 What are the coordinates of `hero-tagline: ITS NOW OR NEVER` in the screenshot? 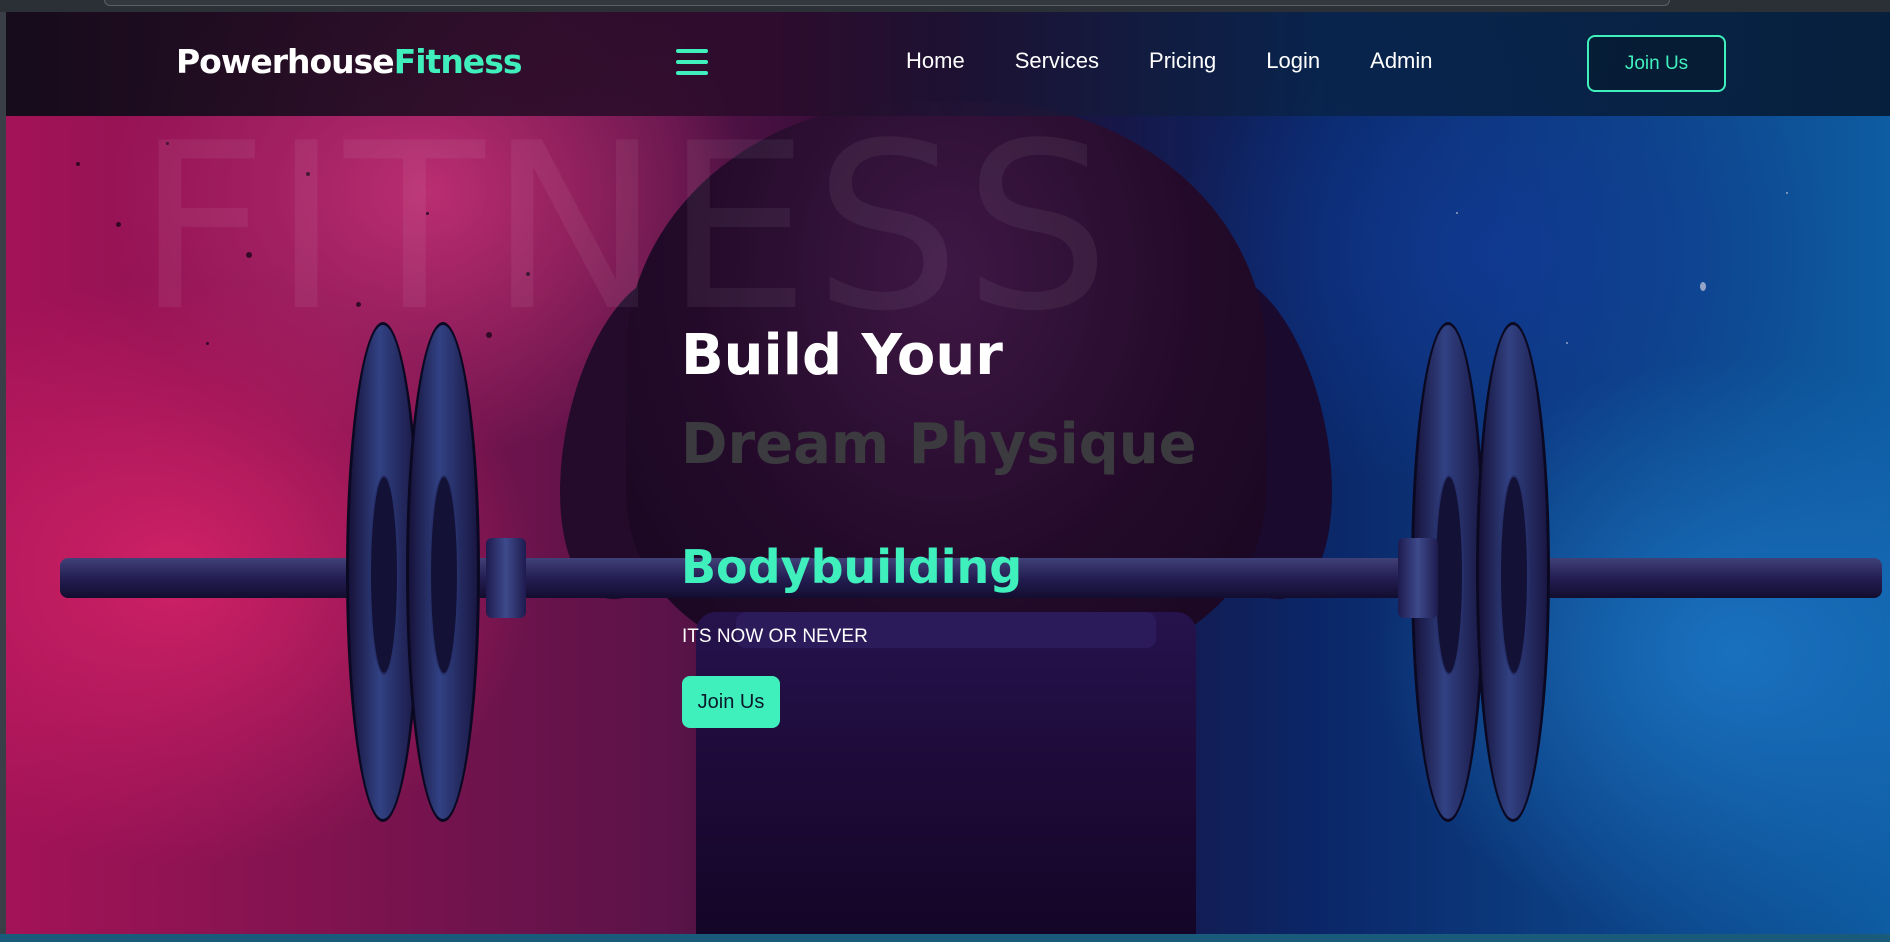 It's located at (775, 636).